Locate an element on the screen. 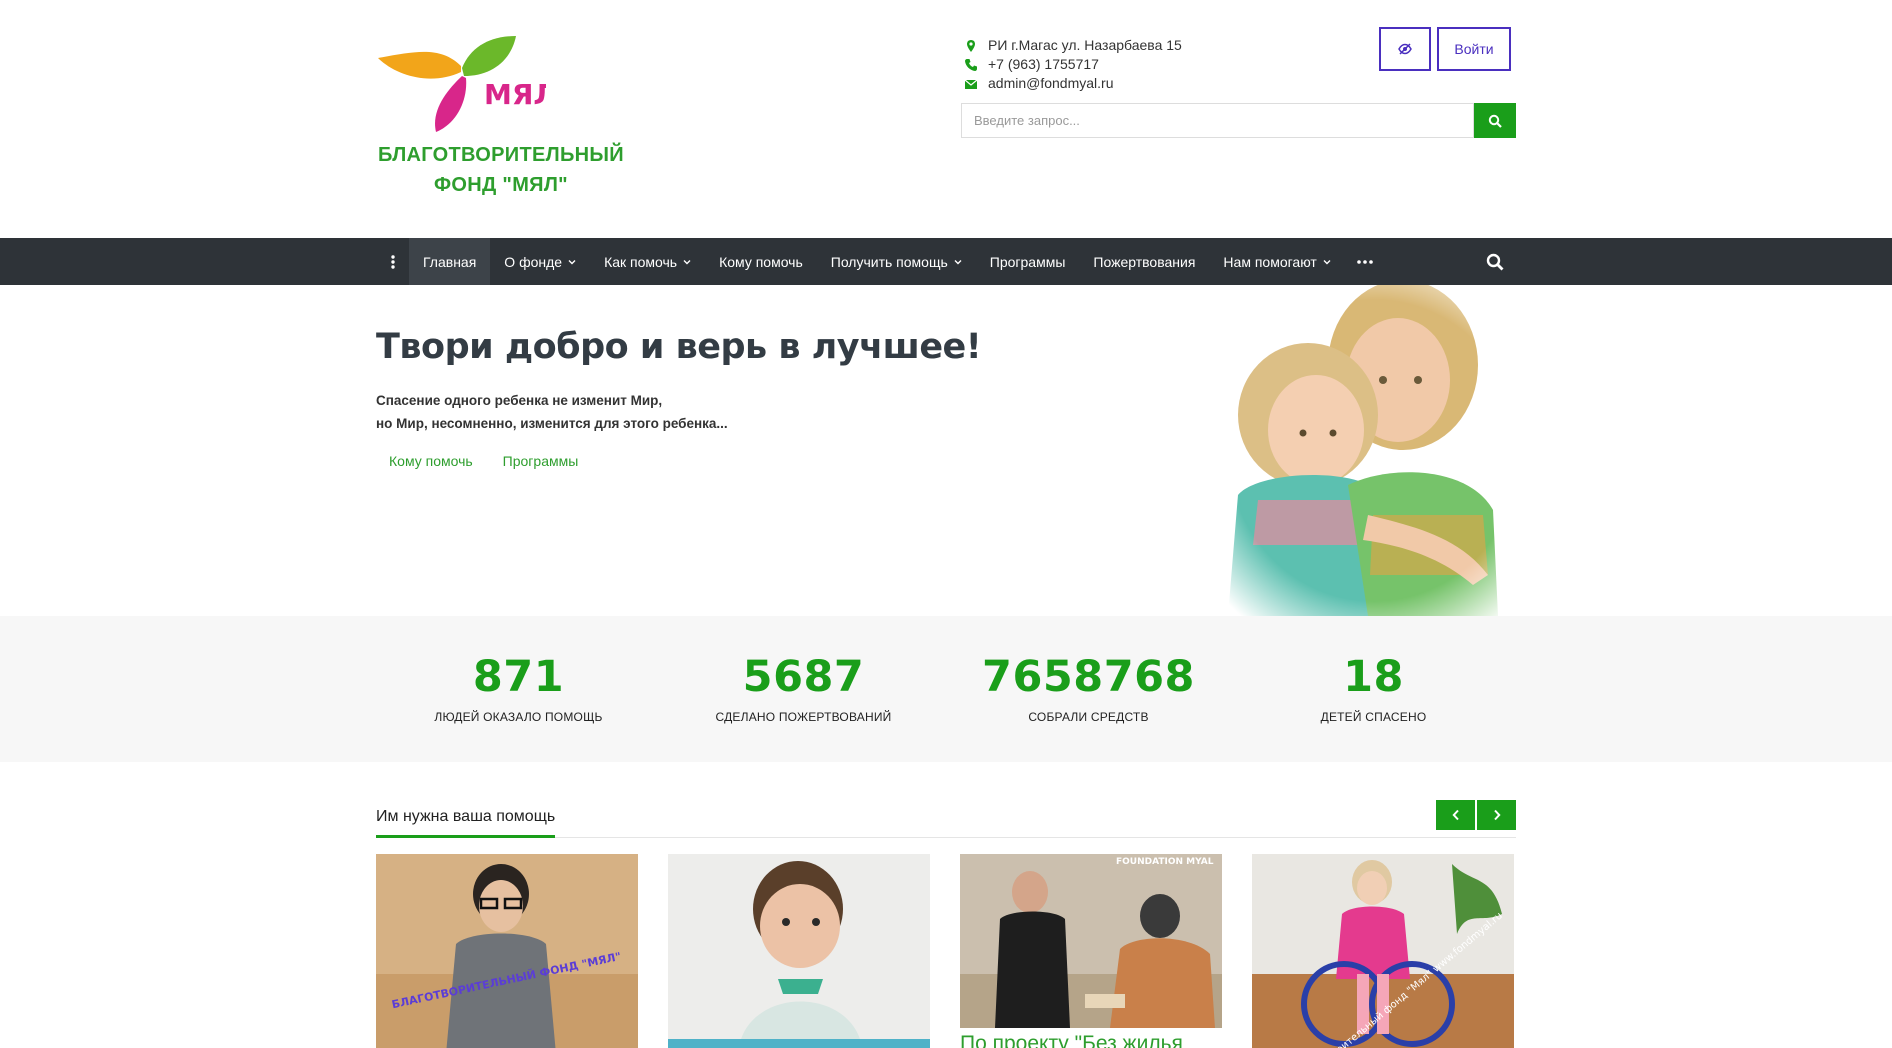  vertical-dots-menu-button is located at coordinates (392, 261).